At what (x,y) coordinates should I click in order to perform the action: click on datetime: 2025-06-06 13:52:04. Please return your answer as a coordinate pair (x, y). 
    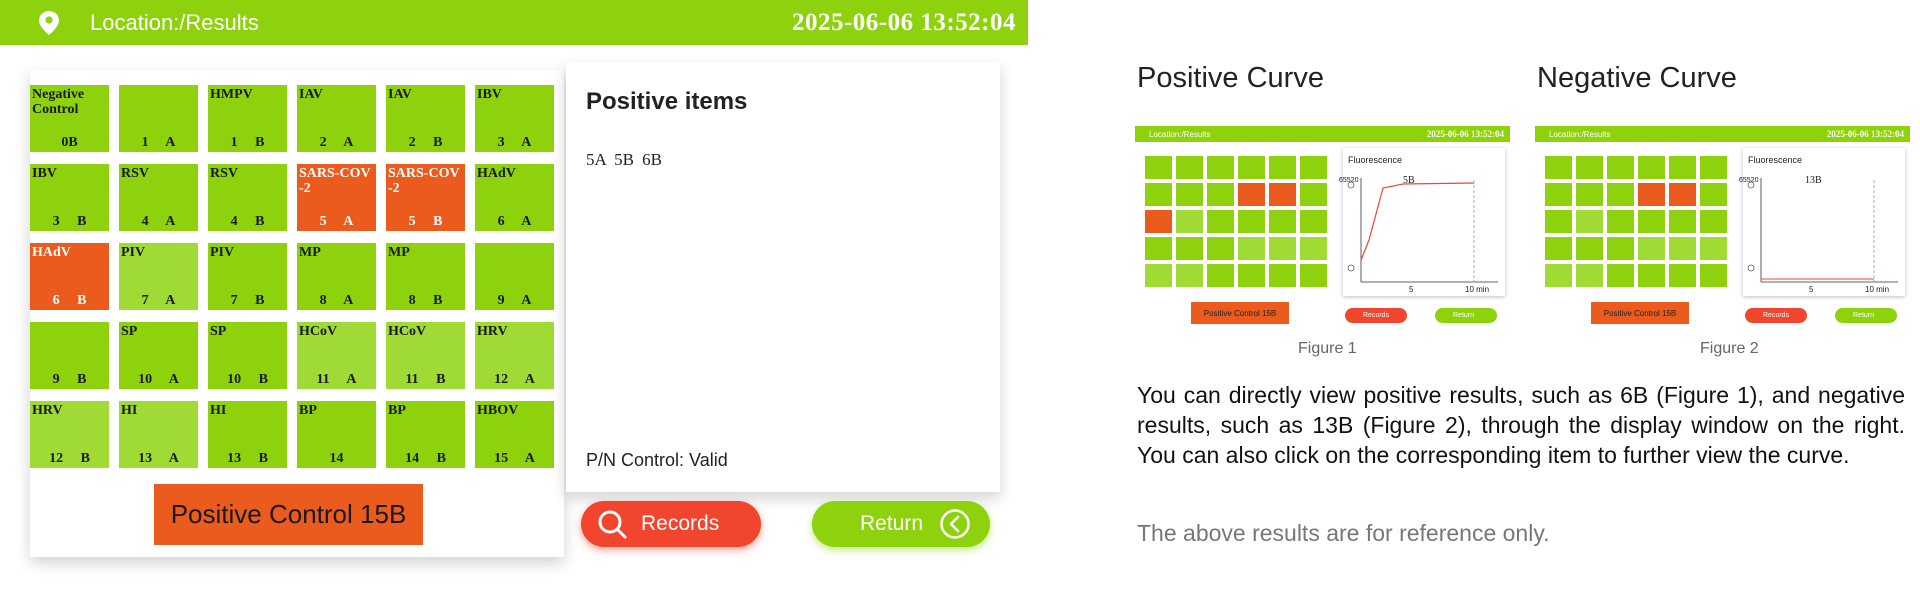
    Looking at the image, I should click on (903, 22).